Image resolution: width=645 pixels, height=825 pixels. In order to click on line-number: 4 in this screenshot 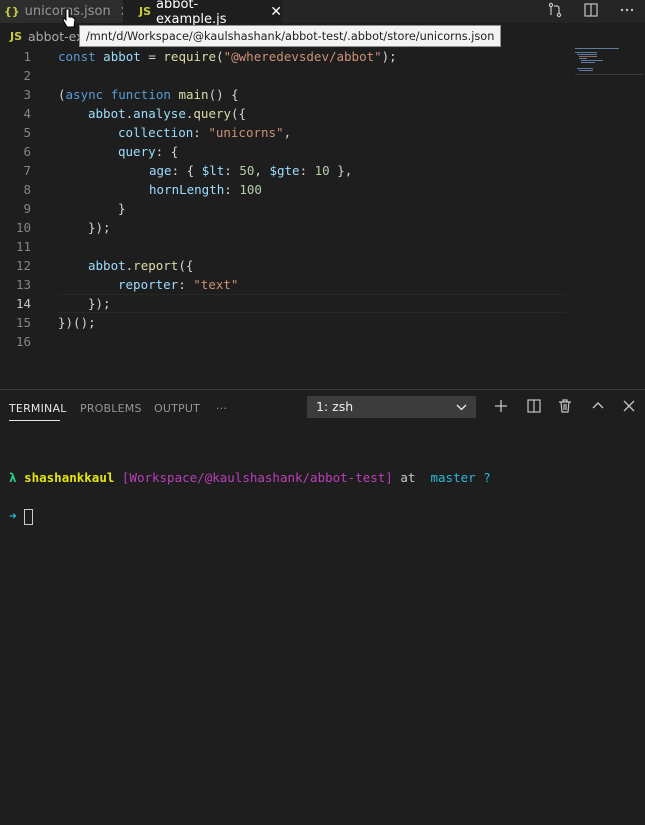, I will do `click(27, 113)`.